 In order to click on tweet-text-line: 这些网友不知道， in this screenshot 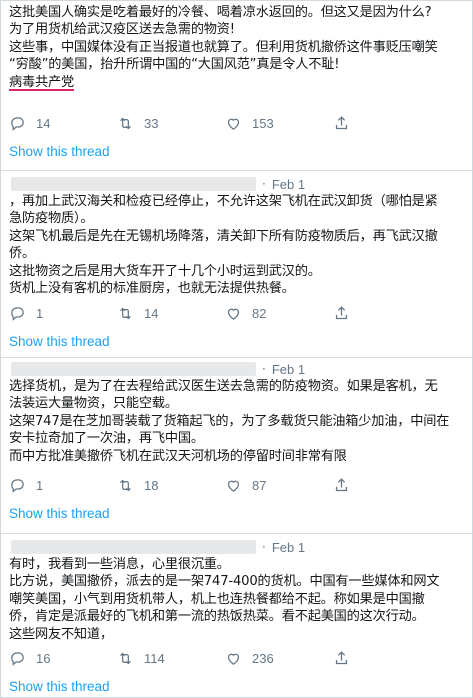, I will do `click(61, 634)`.